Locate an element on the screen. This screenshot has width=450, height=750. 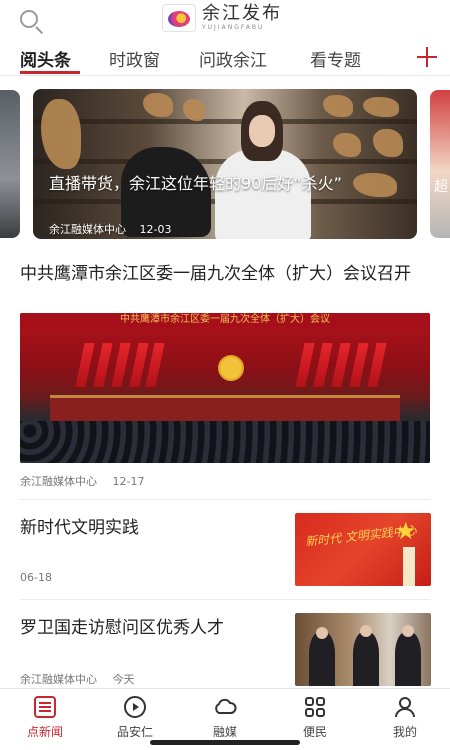
logo-mark-icon is located at coordinates (179, 18).